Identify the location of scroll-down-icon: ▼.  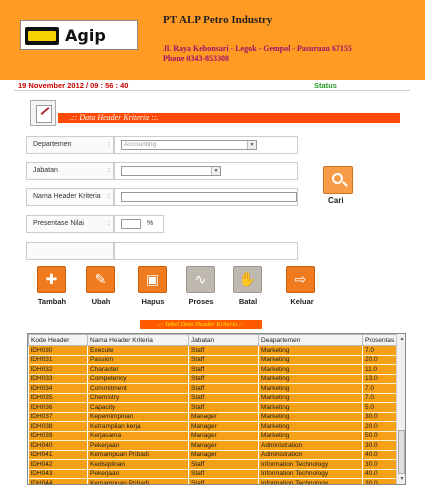
(401, 479).